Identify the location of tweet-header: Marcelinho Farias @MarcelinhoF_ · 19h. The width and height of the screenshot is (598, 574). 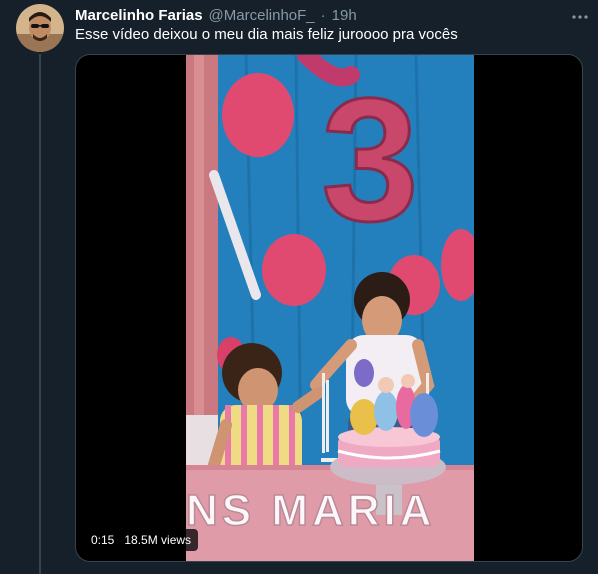
(331, 15).